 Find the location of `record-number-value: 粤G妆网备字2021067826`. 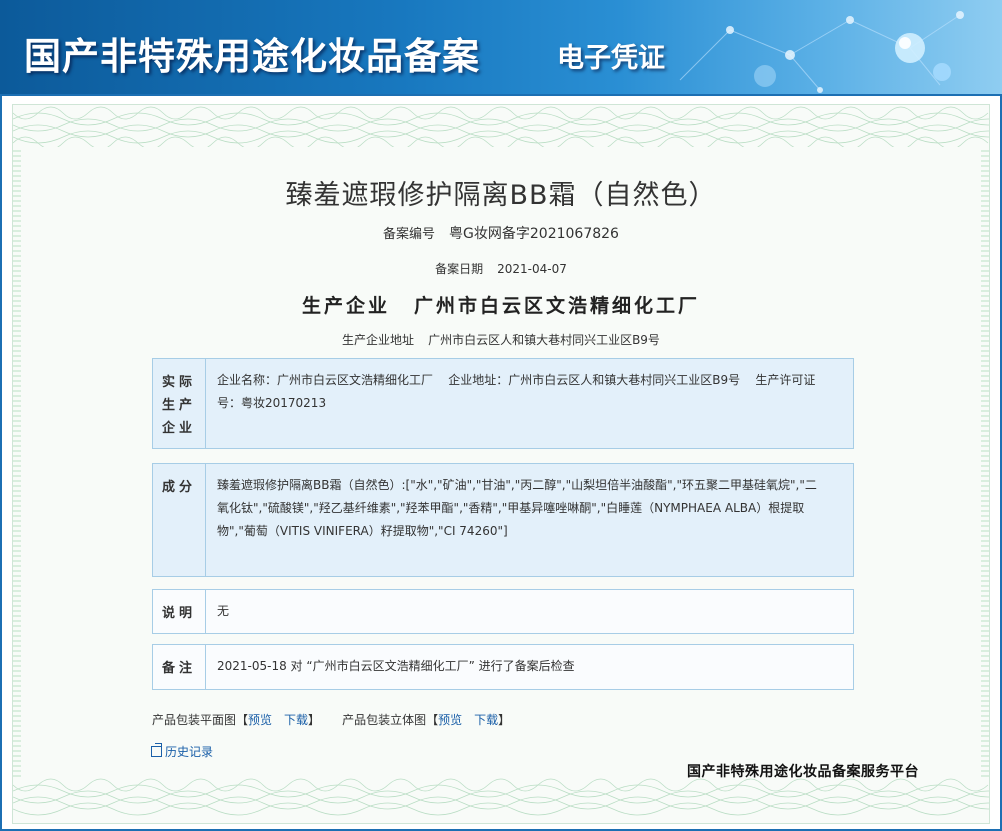

record-number-value: 粤G妆网备字2021067826 is located at coordinates (534, 234).